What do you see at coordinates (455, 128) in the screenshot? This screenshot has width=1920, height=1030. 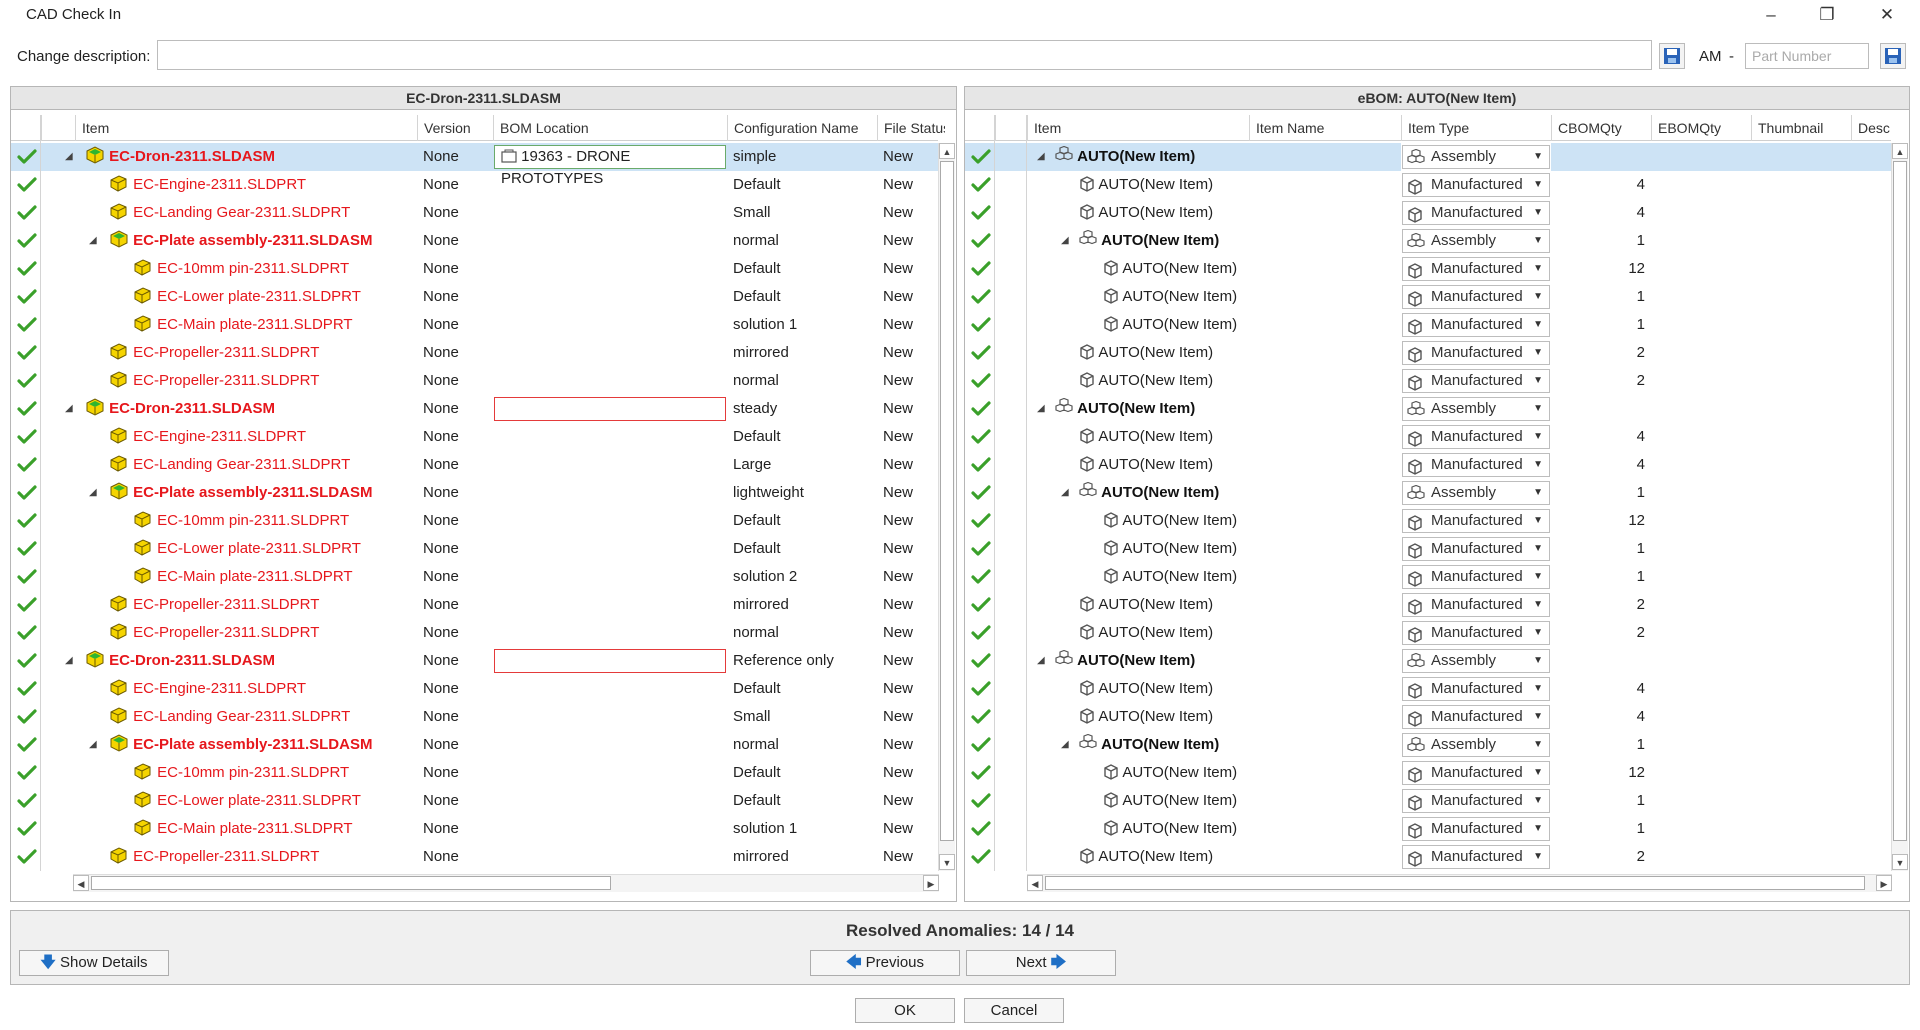 I see `col-version: Version` at bounding box center [455, 128].